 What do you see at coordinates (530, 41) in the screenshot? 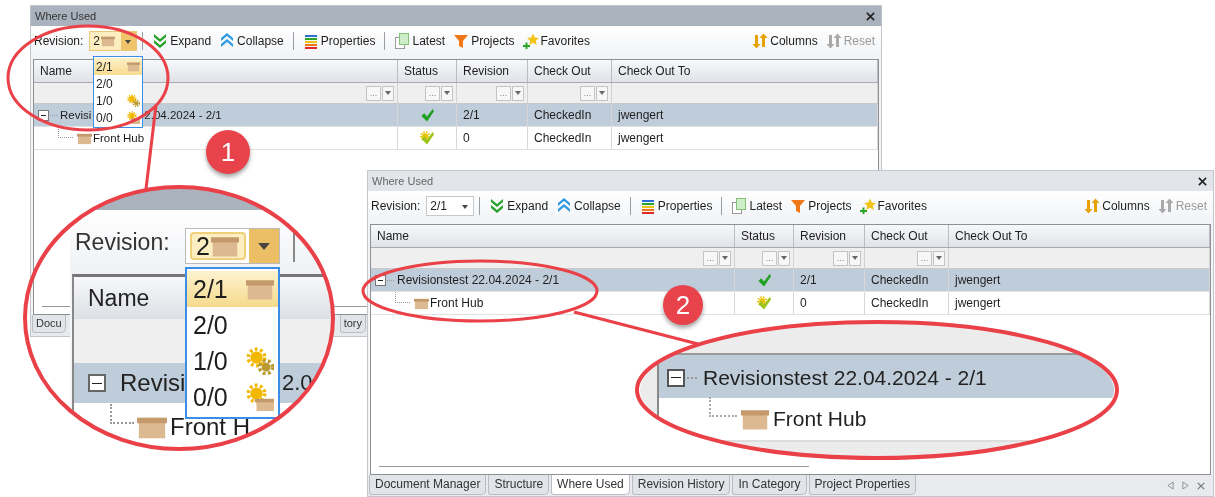
I see `star-plus-icon` at bounding box center [530, 41].